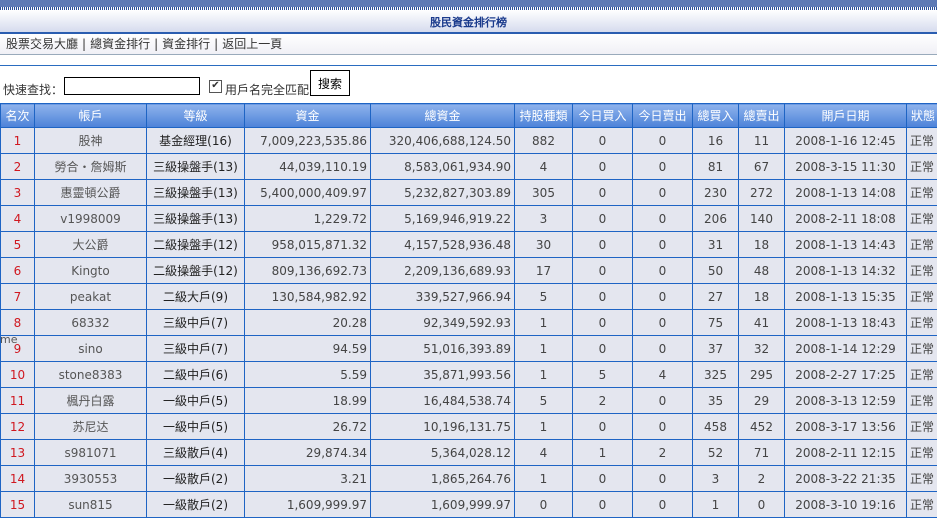  What do you see at coordinates (90, 452) in the screenshot?
I see `account-cell: s981071` at bounding box center [90, 452].